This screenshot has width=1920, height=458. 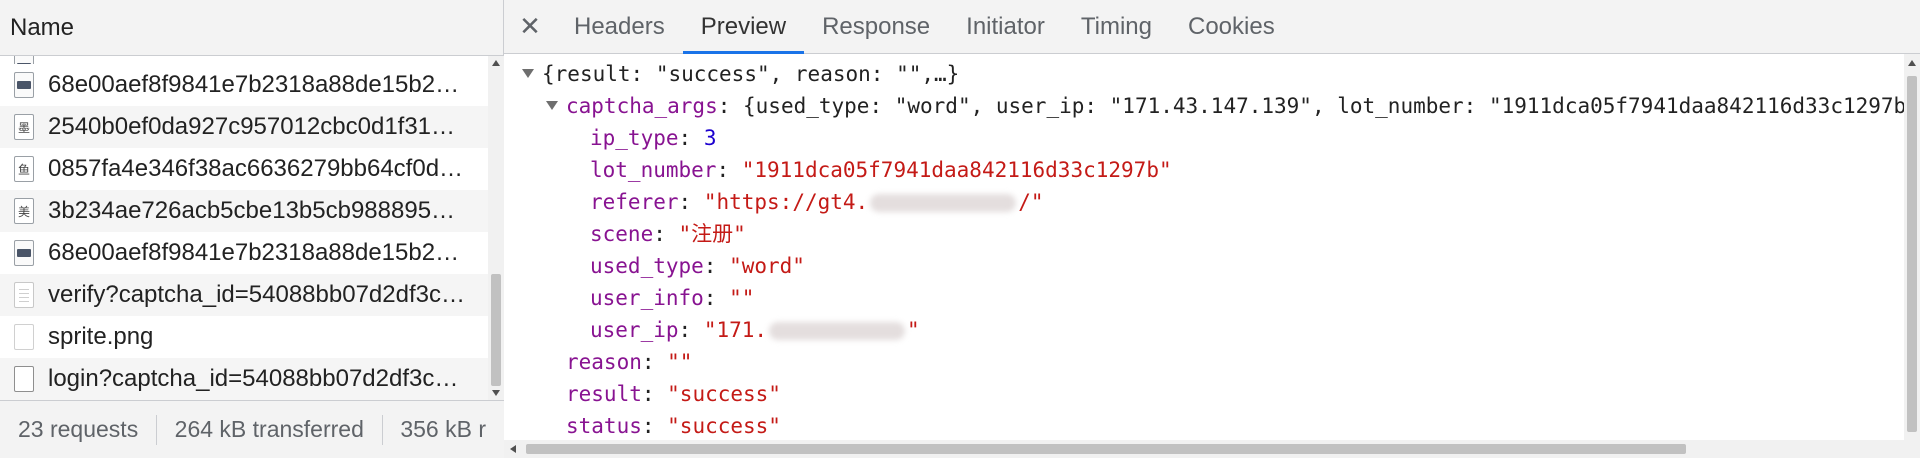 What do you see at coordinates (668, 234) in the screenshot?
I see `scene-line: scene: "注册"` at bounding box center [668, 234].